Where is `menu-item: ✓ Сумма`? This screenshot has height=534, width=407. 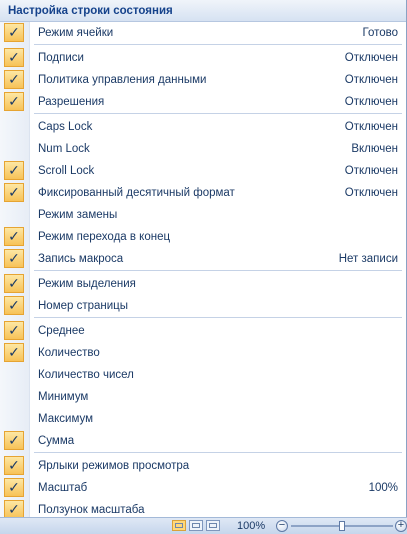
menu-item: ✓ Сумма is located at coordinates (203, 441).